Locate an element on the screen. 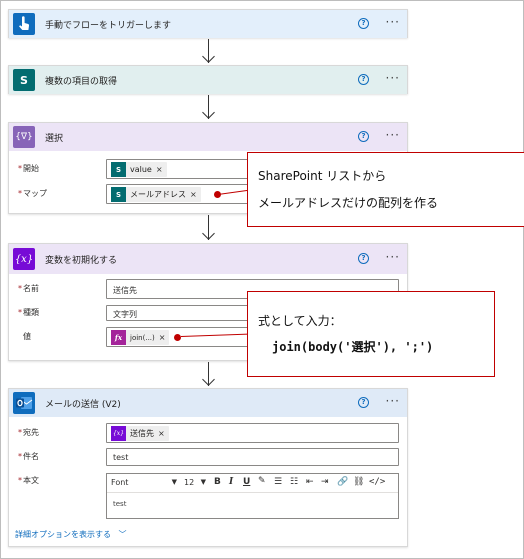 This screenshot has height=559, width=524. annotation-line: SharePoint リストから is located at coordinates (322, 176).